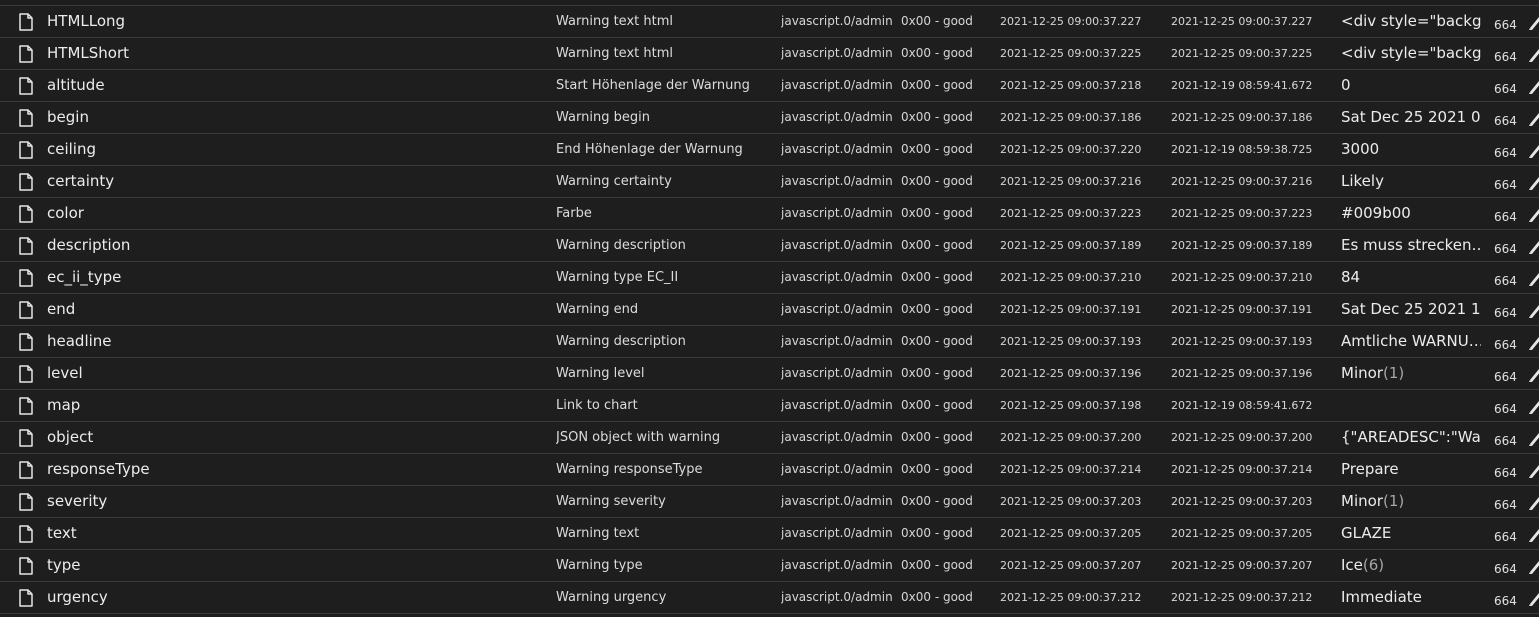 The width and height of the screenshot is (1539, 617). Describe the element at coordinates (1411, 277) in the screenshot. I see `state-value: 84` at that location.